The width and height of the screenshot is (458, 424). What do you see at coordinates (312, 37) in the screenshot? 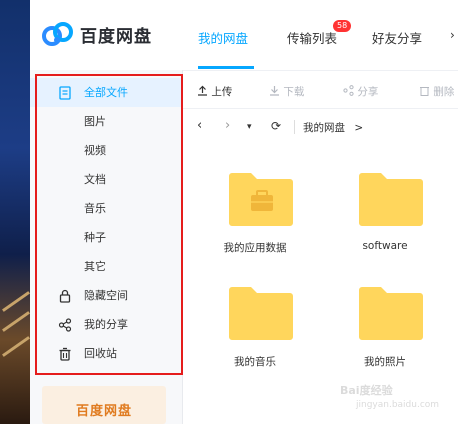
I see `tab-transfer-list: 传输列表` at bounding box center [312, 37].